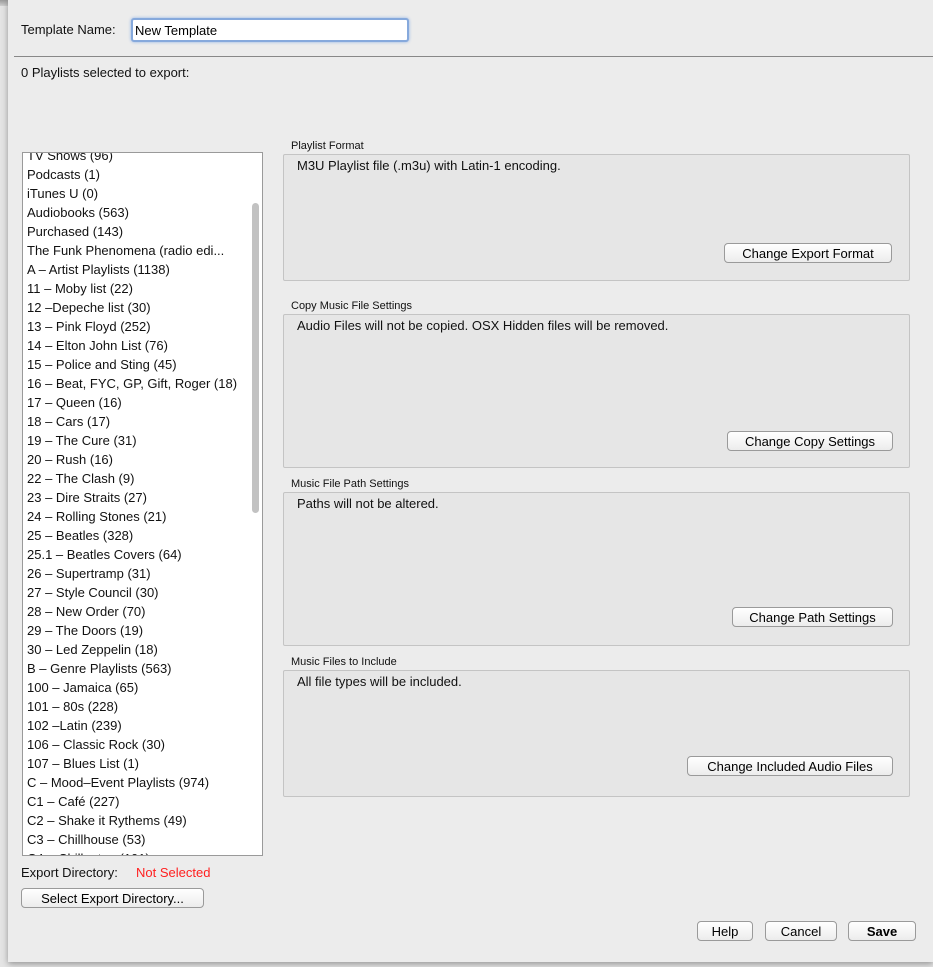 The width and height of the screenshot is (933, 967). Describe the element at coordinates (882, 931) in the screenshot. I see `save-button: Save` at that location.